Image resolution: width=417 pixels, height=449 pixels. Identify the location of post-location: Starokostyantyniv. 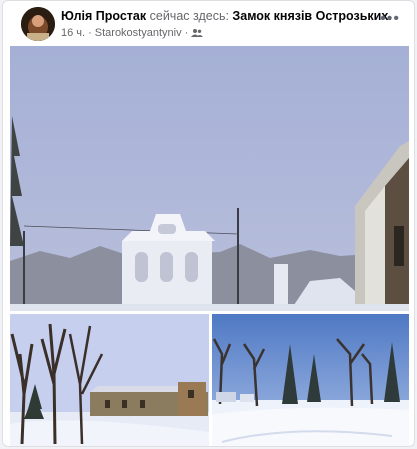
(138, 33).